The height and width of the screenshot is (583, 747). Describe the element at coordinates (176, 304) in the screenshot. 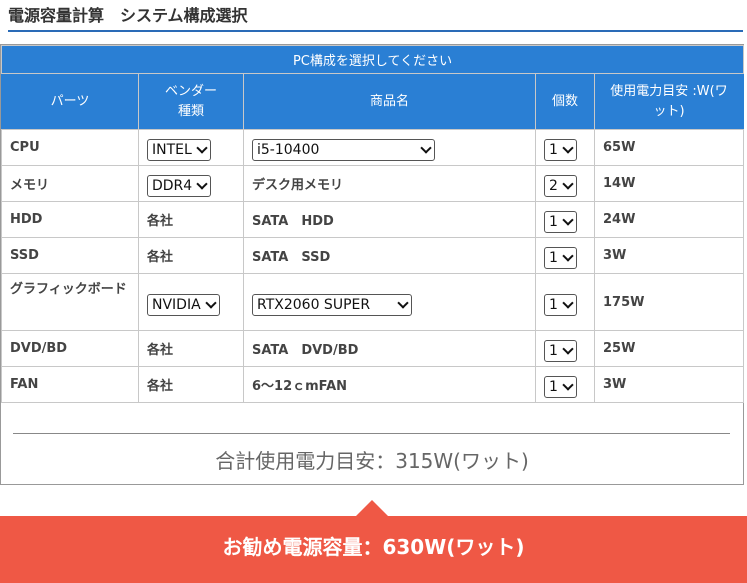

I see `vendor-select-value: NVIDIA` at that location.